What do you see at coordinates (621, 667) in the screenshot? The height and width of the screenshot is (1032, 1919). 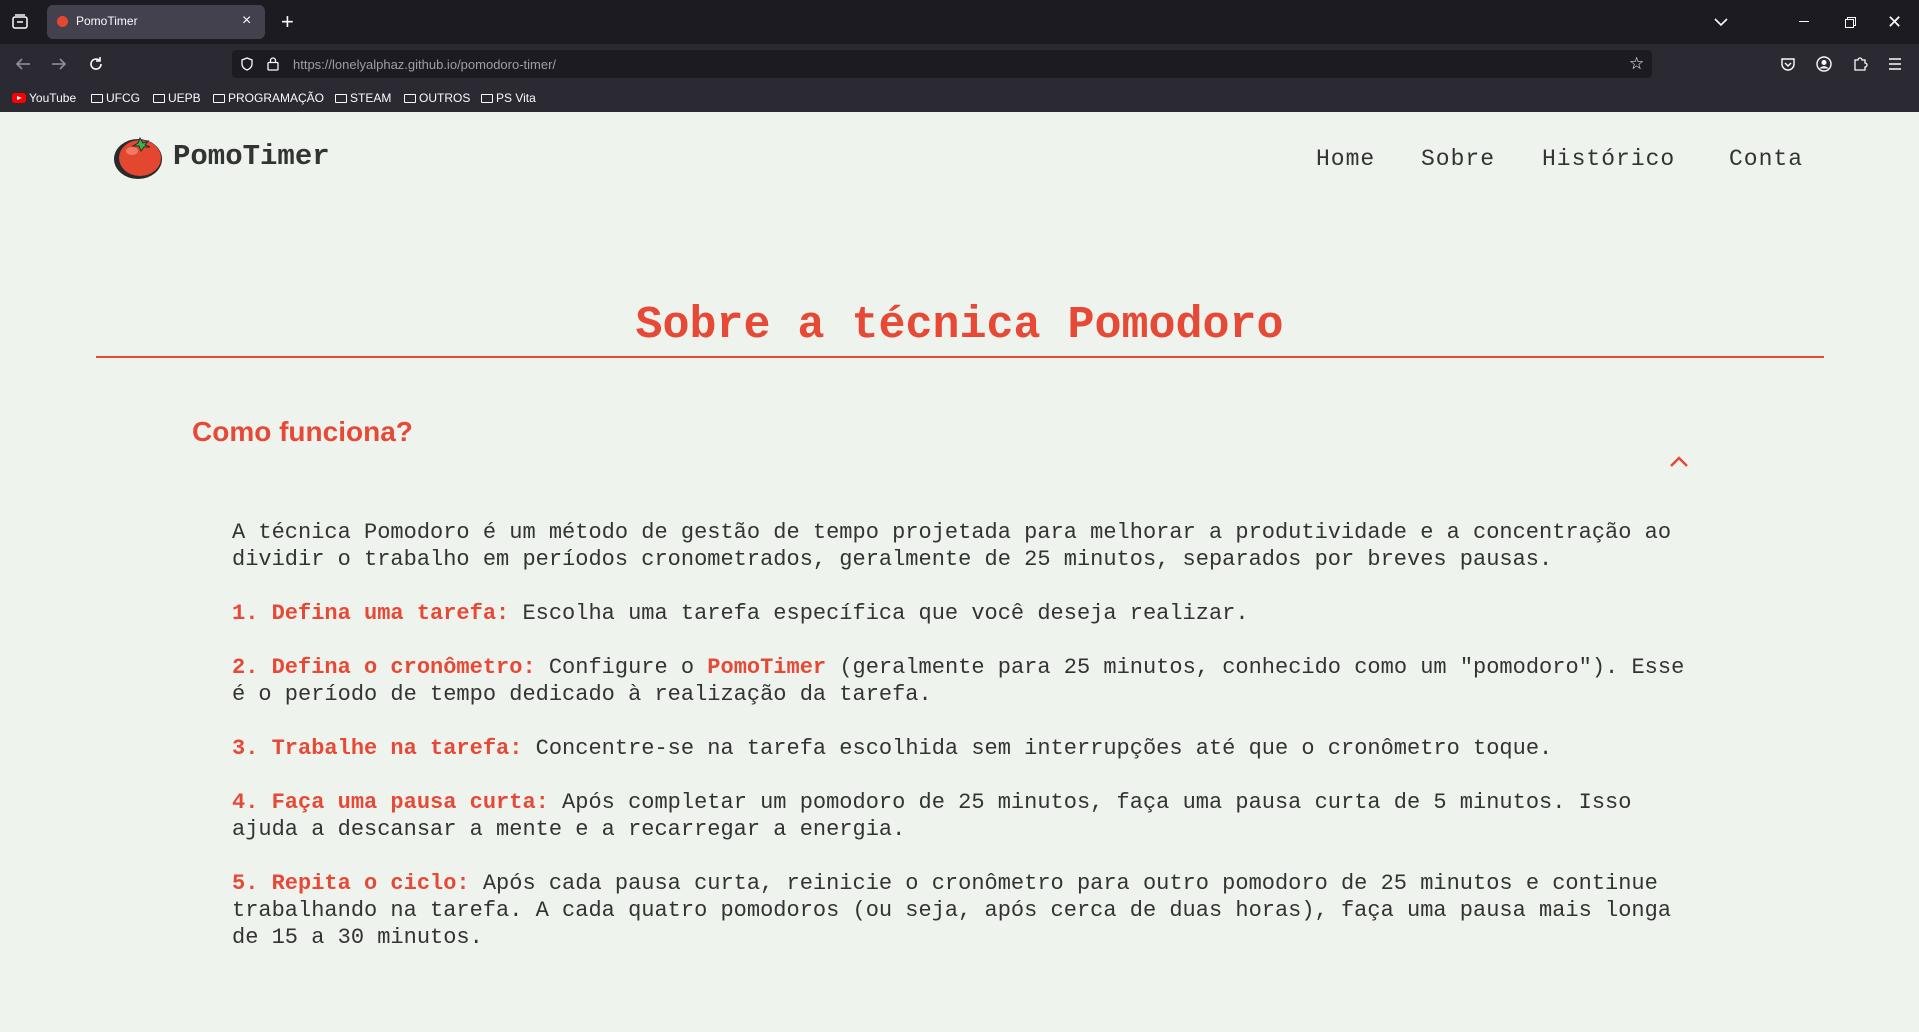 I see `step-text: Configure o` at bounding box center [621, 667].